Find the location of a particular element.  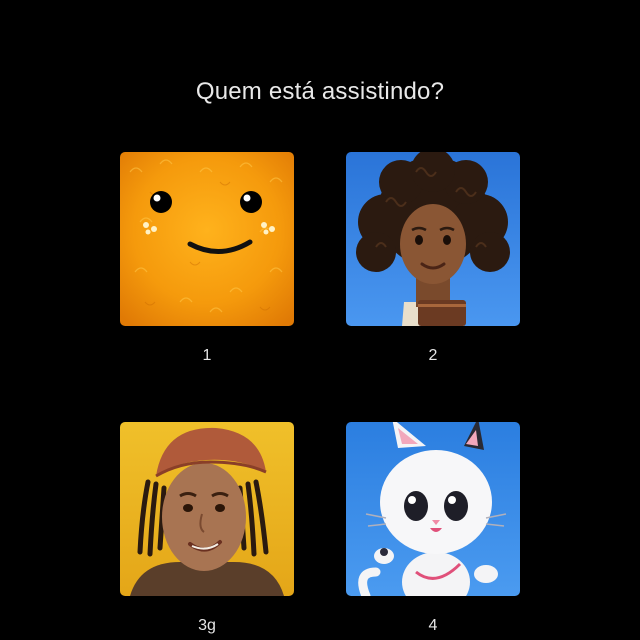

white-cat-avatar is located at coordinates (433, 509).